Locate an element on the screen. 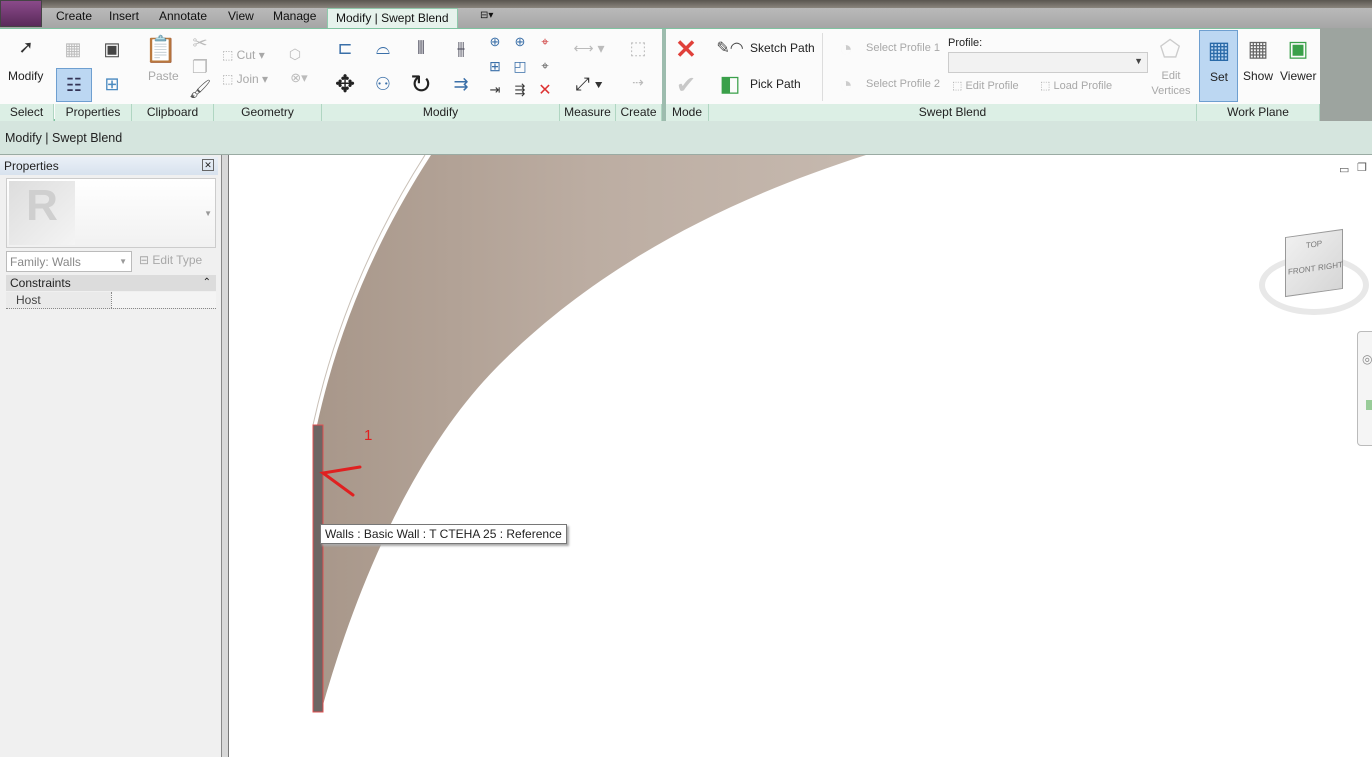  delete-icon: ✕ is located at coordinates (545, 90).